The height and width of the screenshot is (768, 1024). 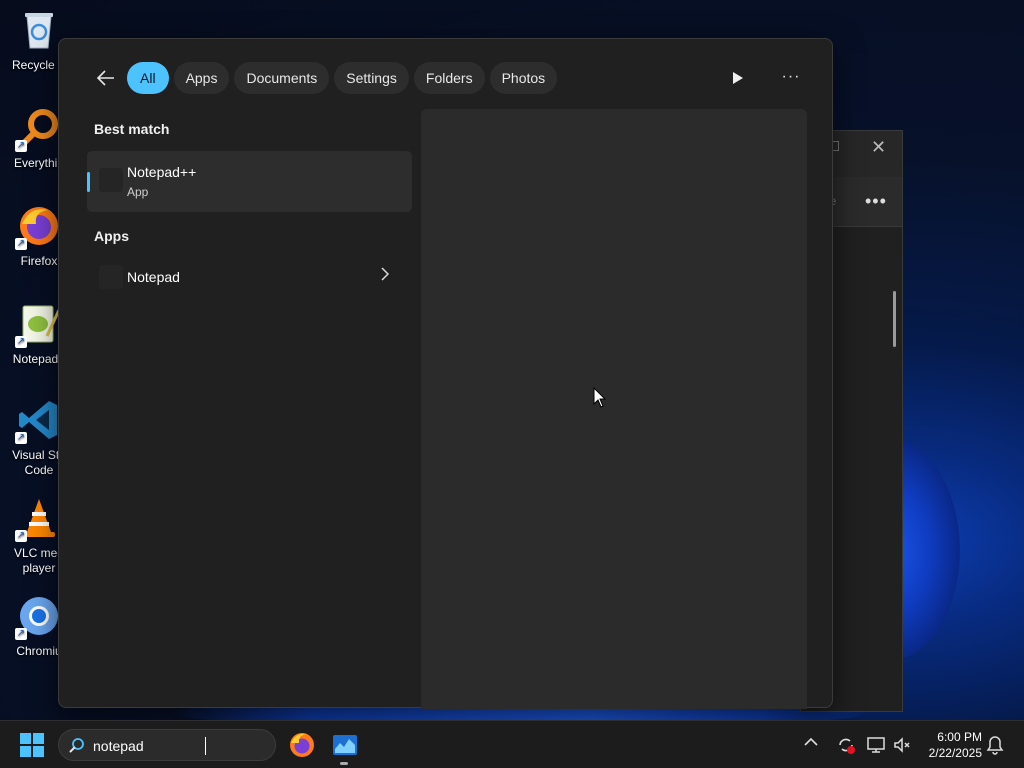 What do you see at coordinates (385, 276) in the screenshot?
I see `chevron-right-icon` at bounding box center [385, 276].